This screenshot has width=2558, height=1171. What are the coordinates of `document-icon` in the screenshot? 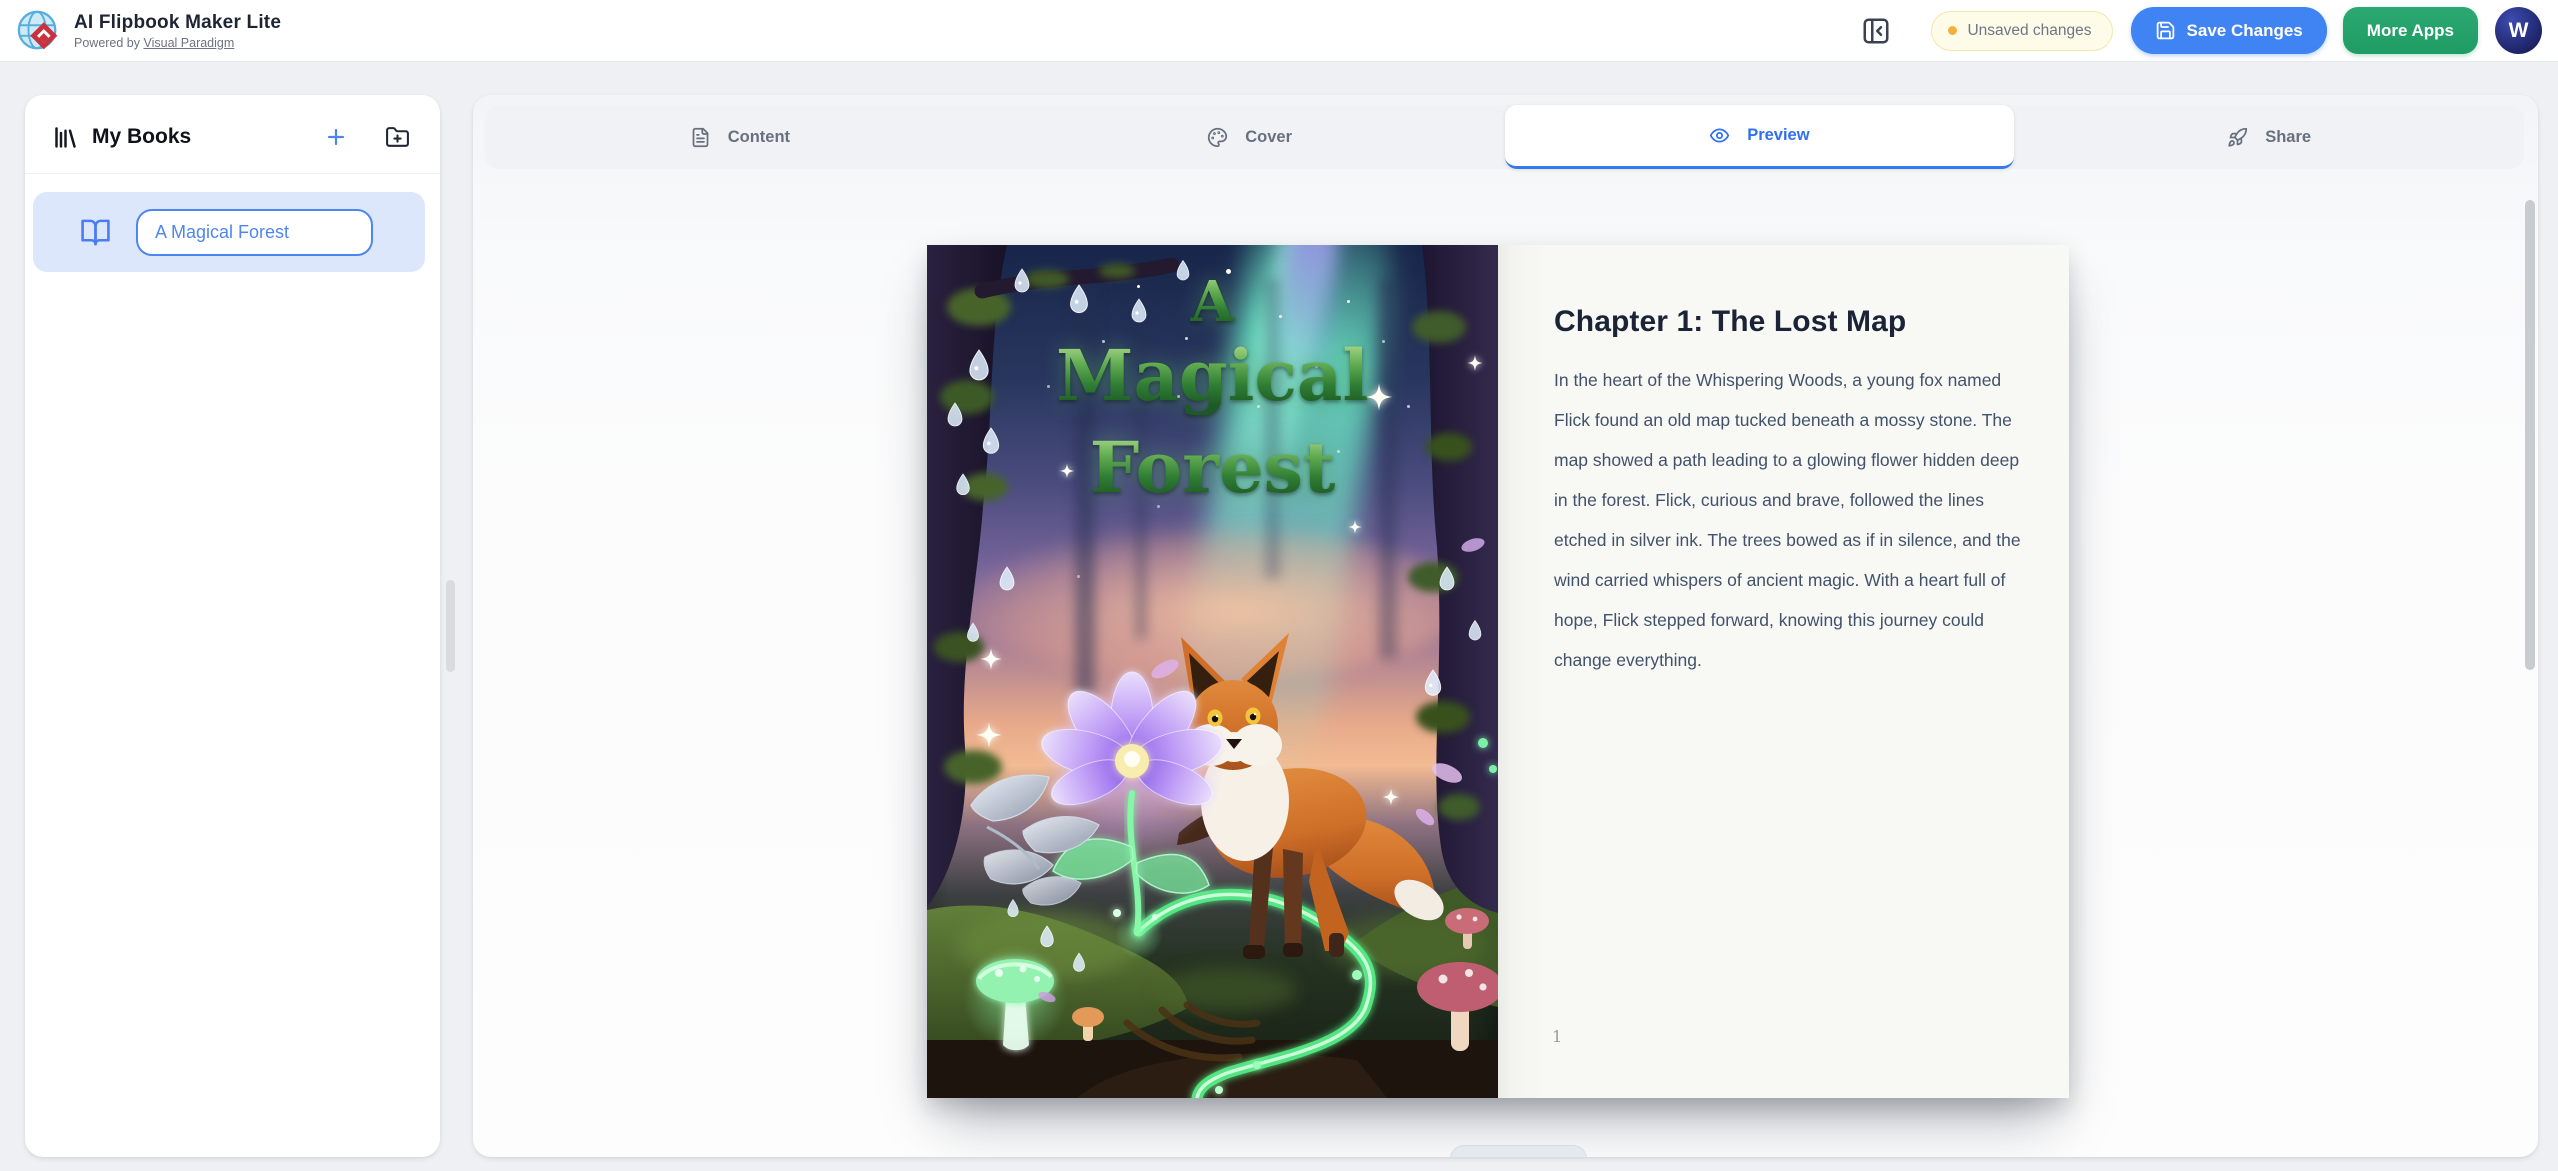 It's located at (700, 137).